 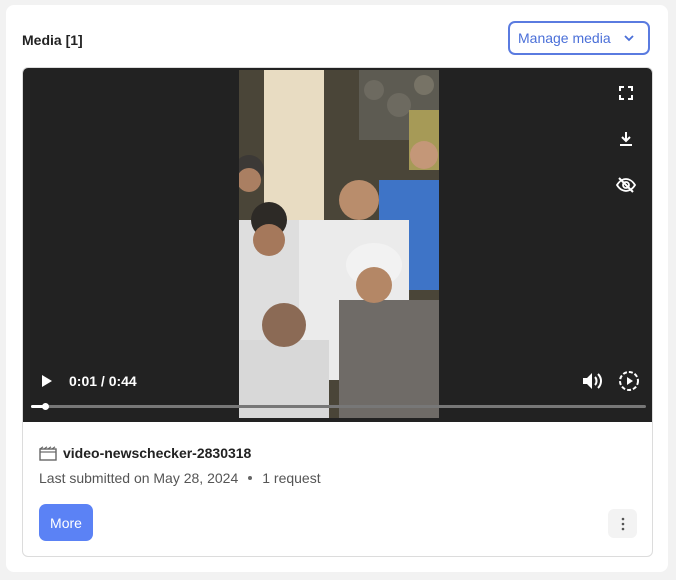 I want to click on volume-icon, so click(x=593, y=381).